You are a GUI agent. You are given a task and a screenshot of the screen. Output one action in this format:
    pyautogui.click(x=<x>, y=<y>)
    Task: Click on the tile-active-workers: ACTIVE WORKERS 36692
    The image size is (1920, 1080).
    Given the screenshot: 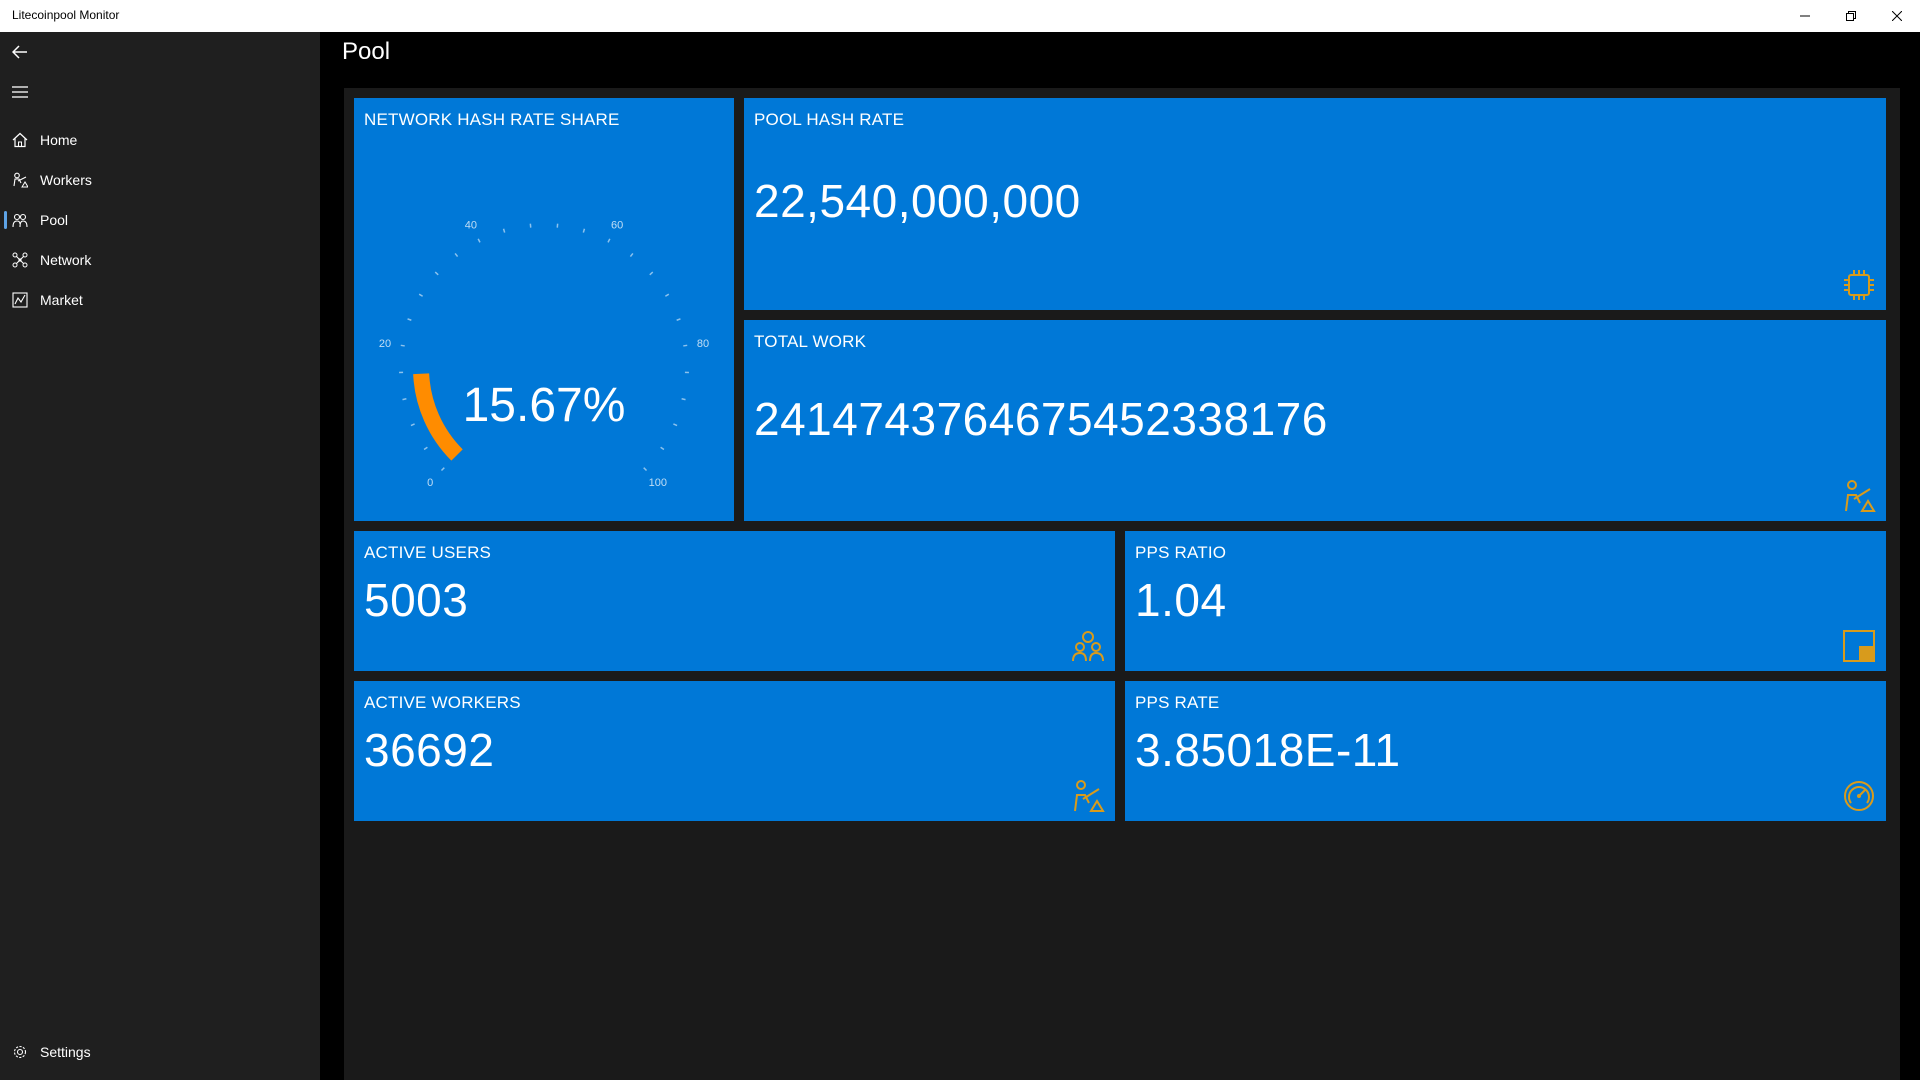 What is the action you would take?
    pyautogui.click(x=734, y=751)
    